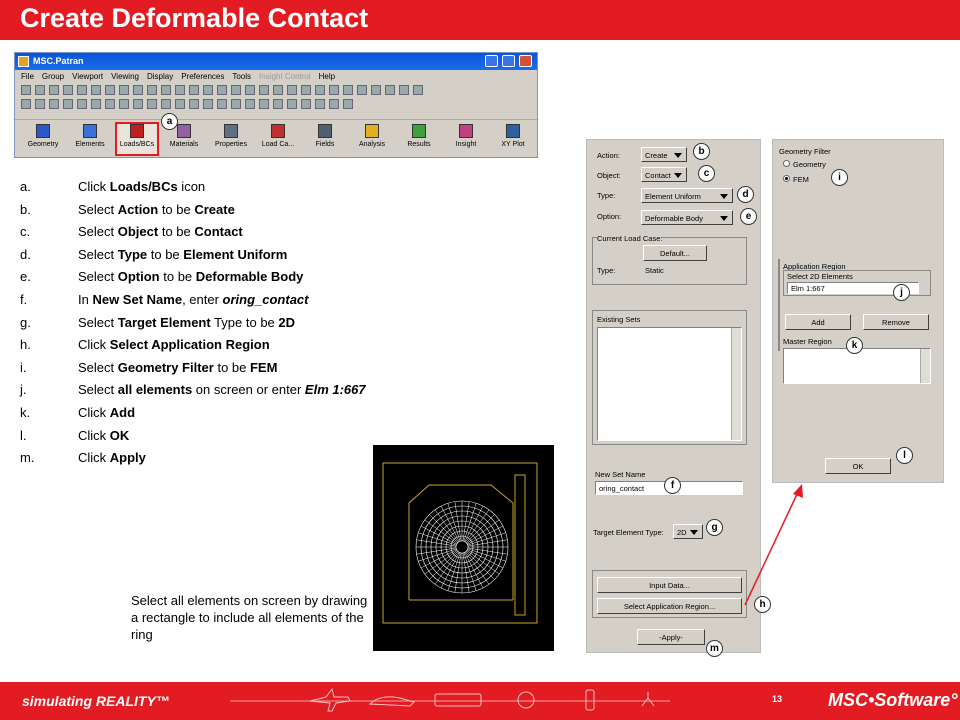 The width and height of the screenshot is (960, 720). What do you see at coordinates (839, 177) in the screenshot?
I see `callout-i: i` at bounding box center [839, 177].